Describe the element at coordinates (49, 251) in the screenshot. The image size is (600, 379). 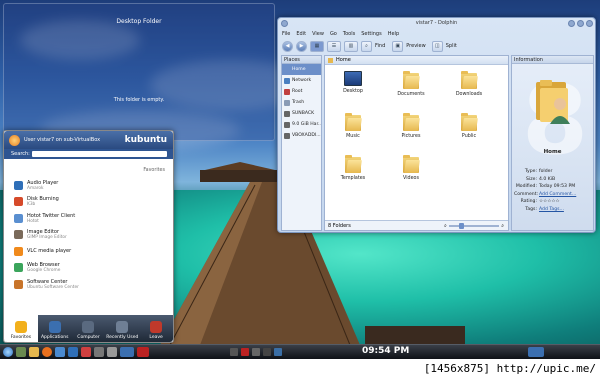
I see `app-name: VLC media player` at that location.